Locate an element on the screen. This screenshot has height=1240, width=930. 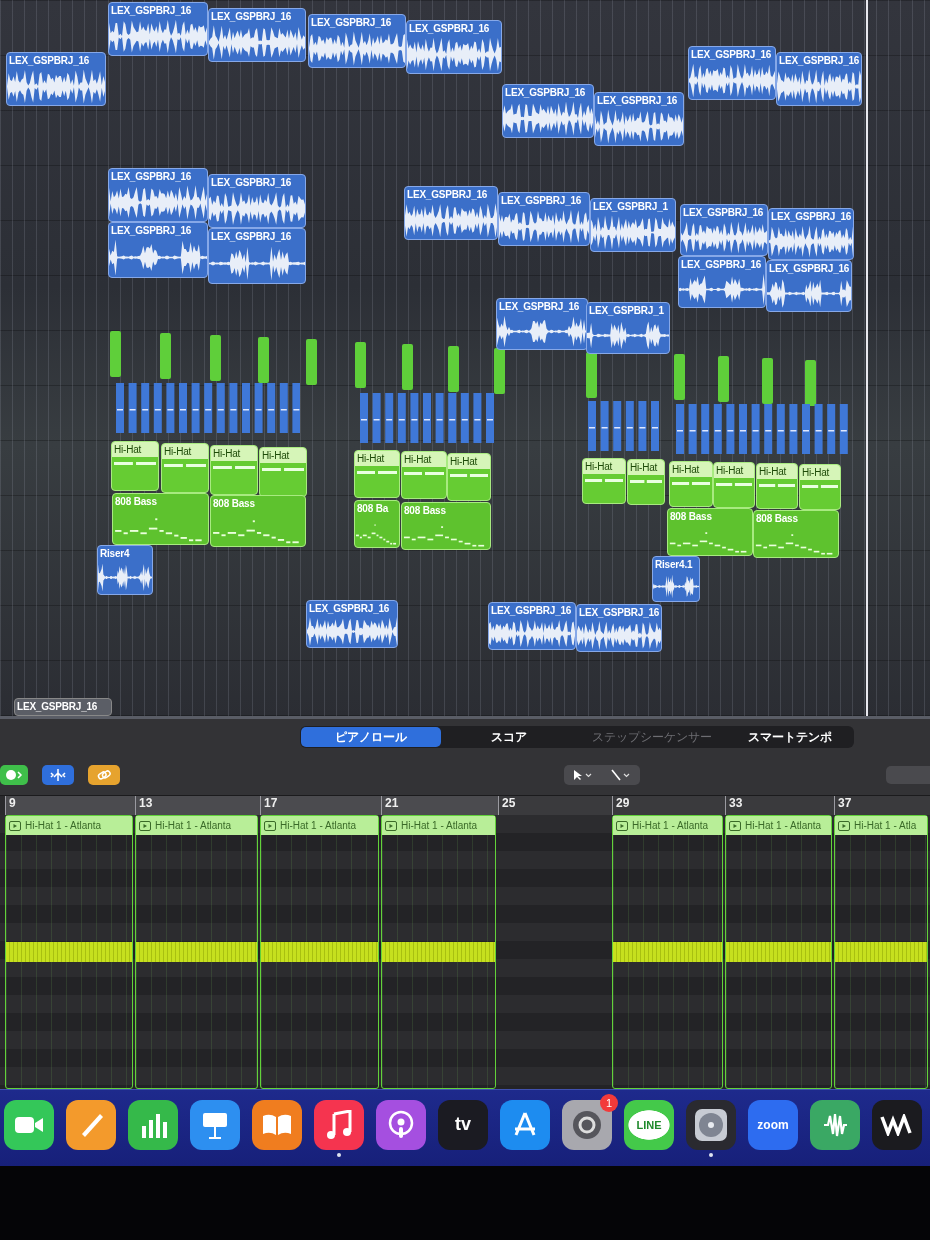
waveform-icon is located at coordinates (835, 1124).